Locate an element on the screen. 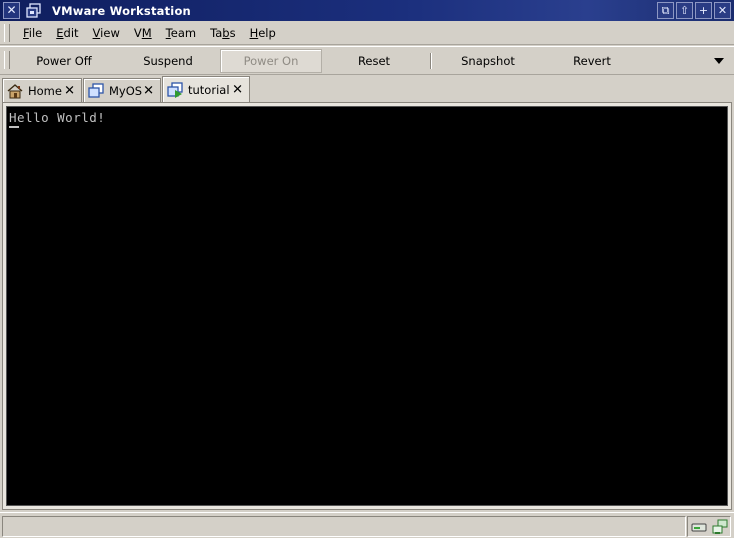 Image resolution: width=734 pixels, height=538 pixels. menu-help: Help is located at coordinates (263, 33).